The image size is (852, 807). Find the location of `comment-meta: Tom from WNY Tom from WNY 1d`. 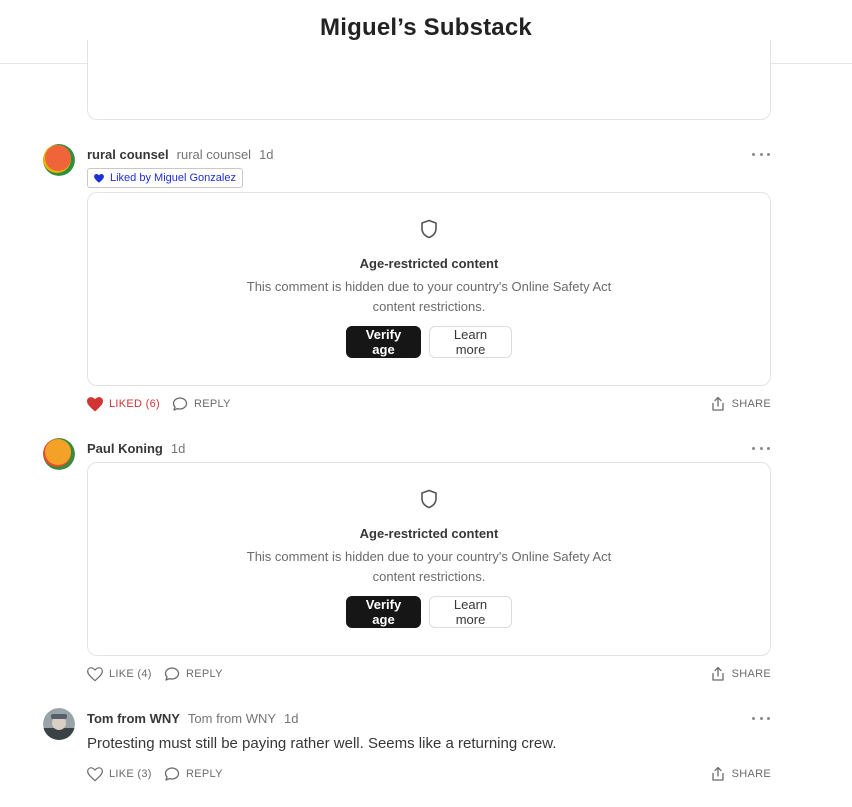

comment-meta: Tom from WNY Tom from WNY 1d is located at coordinates (193, 718).